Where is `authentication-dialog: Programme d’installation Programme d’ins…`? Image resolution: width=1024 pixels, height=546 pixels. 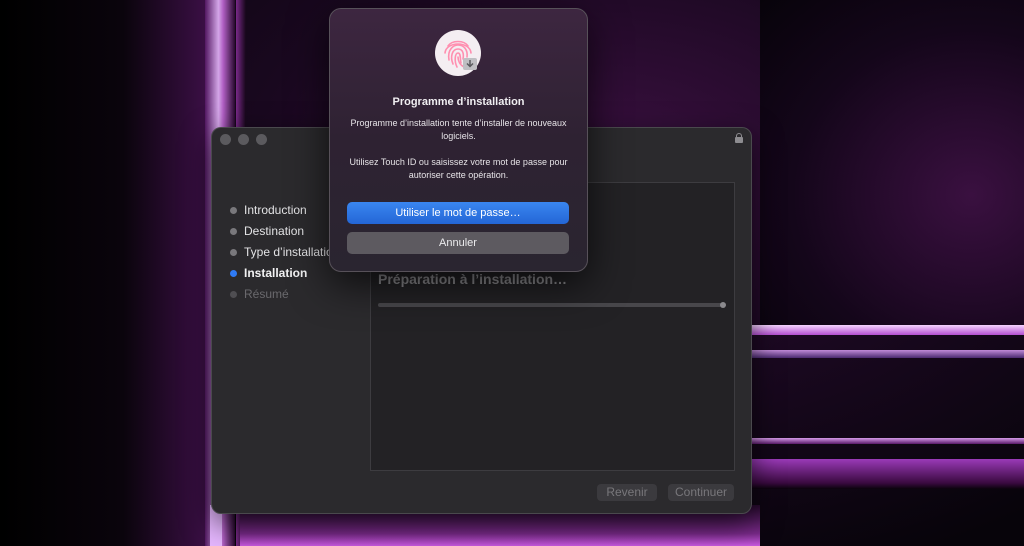 authentication-dialog: Programme d’installation Programme d’ins… is located at coordinates (458, 140).